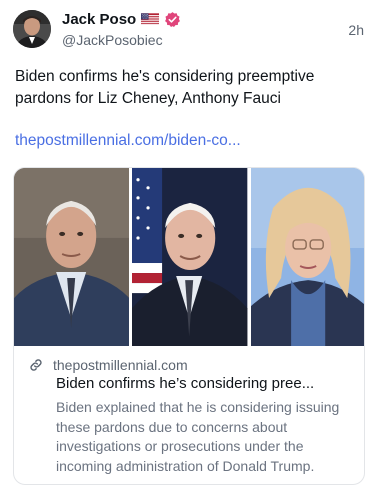 Image resolution: width=380 pixels, height=500 pixels. Describe the element at coordinates (99, 19) in the screenshot. I see `display-name: Jack Poso` at that location.